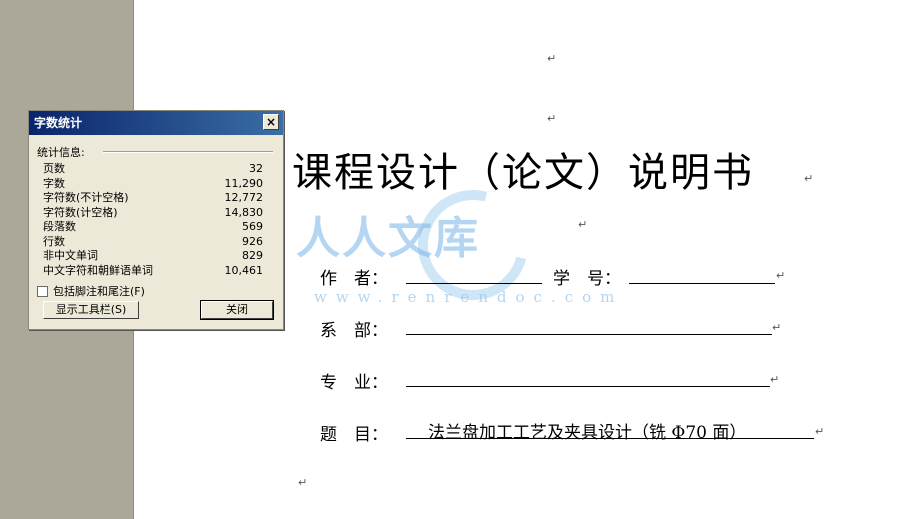 This screenshot has height=519, width=900. I want to click on stat-value: 10,461, so click(244, 270).